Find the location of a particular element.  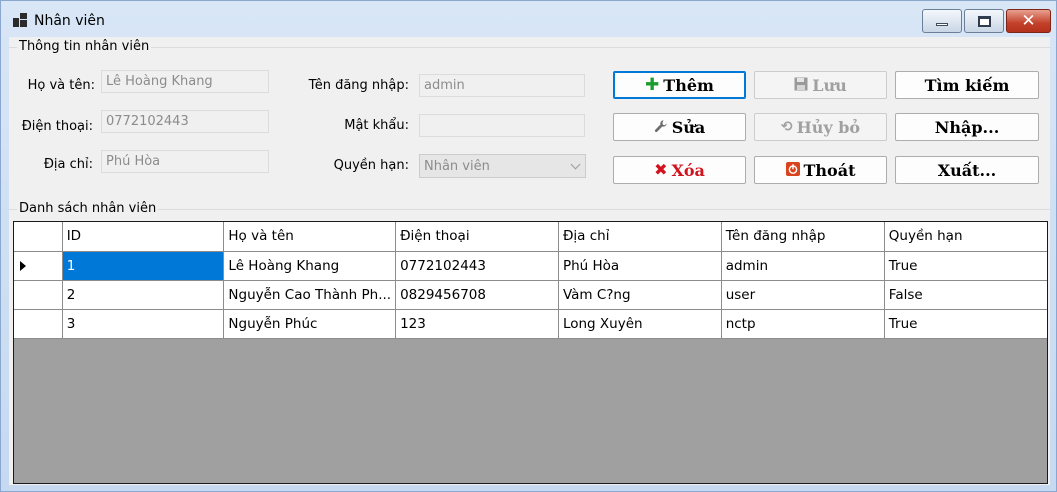

row-header-selected is located at coordinates (38, 265).